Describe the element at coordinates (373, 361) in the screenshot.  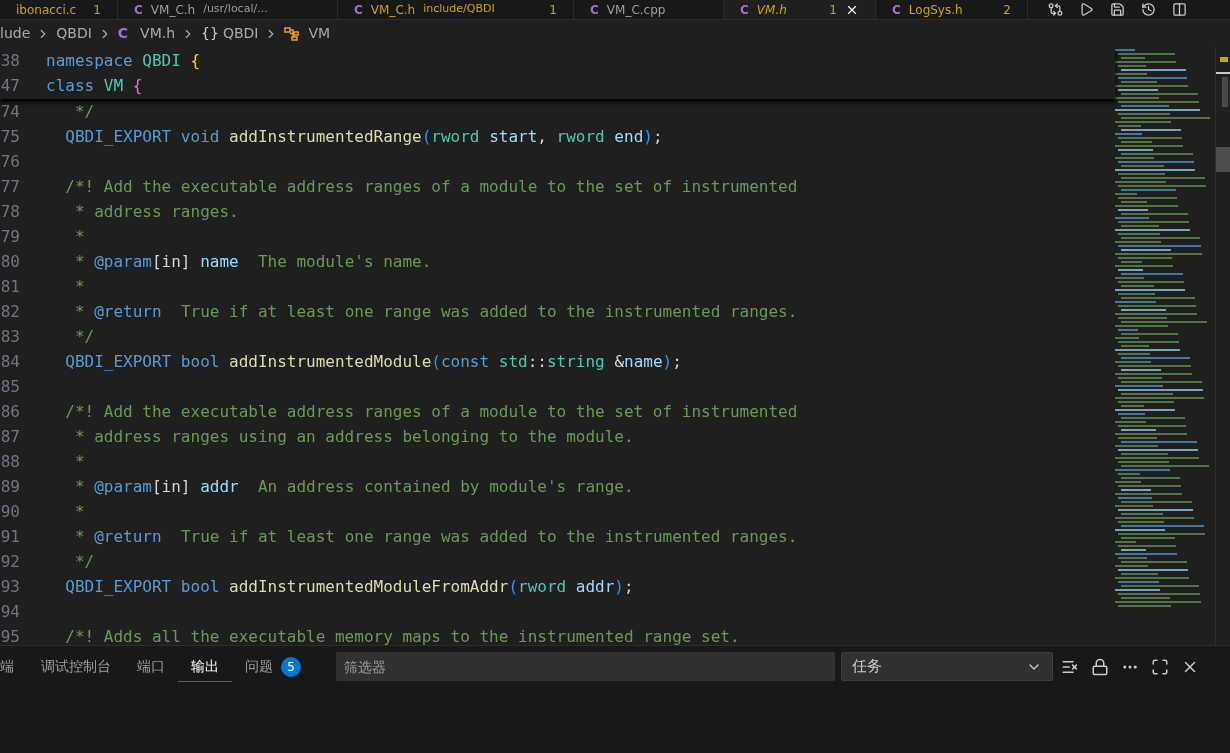
I see `code-line: QBDI_EXPORT bool addInstrumentedModule(const std::string &name);` at that location.